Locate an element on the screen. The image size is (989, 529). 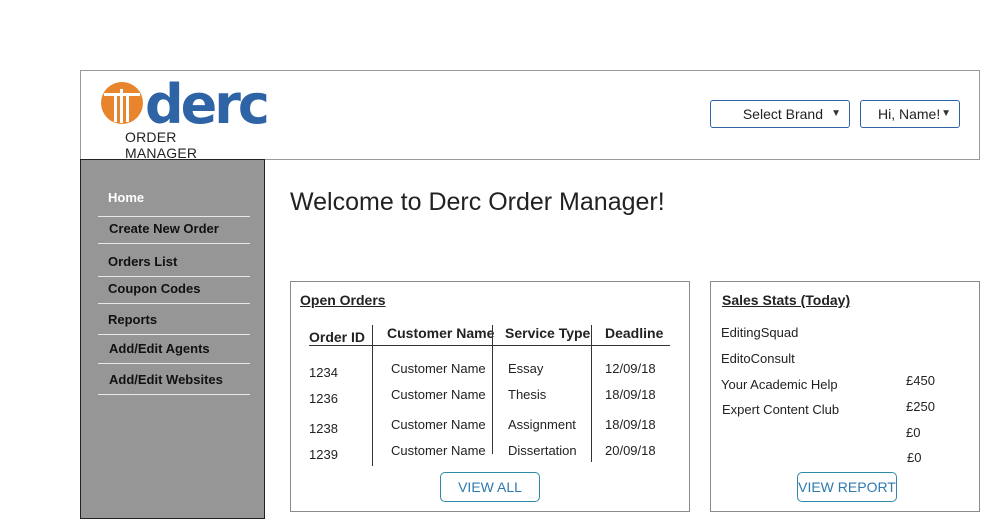
open-orders-title: Open Orders is located at coordinates (343, 300).